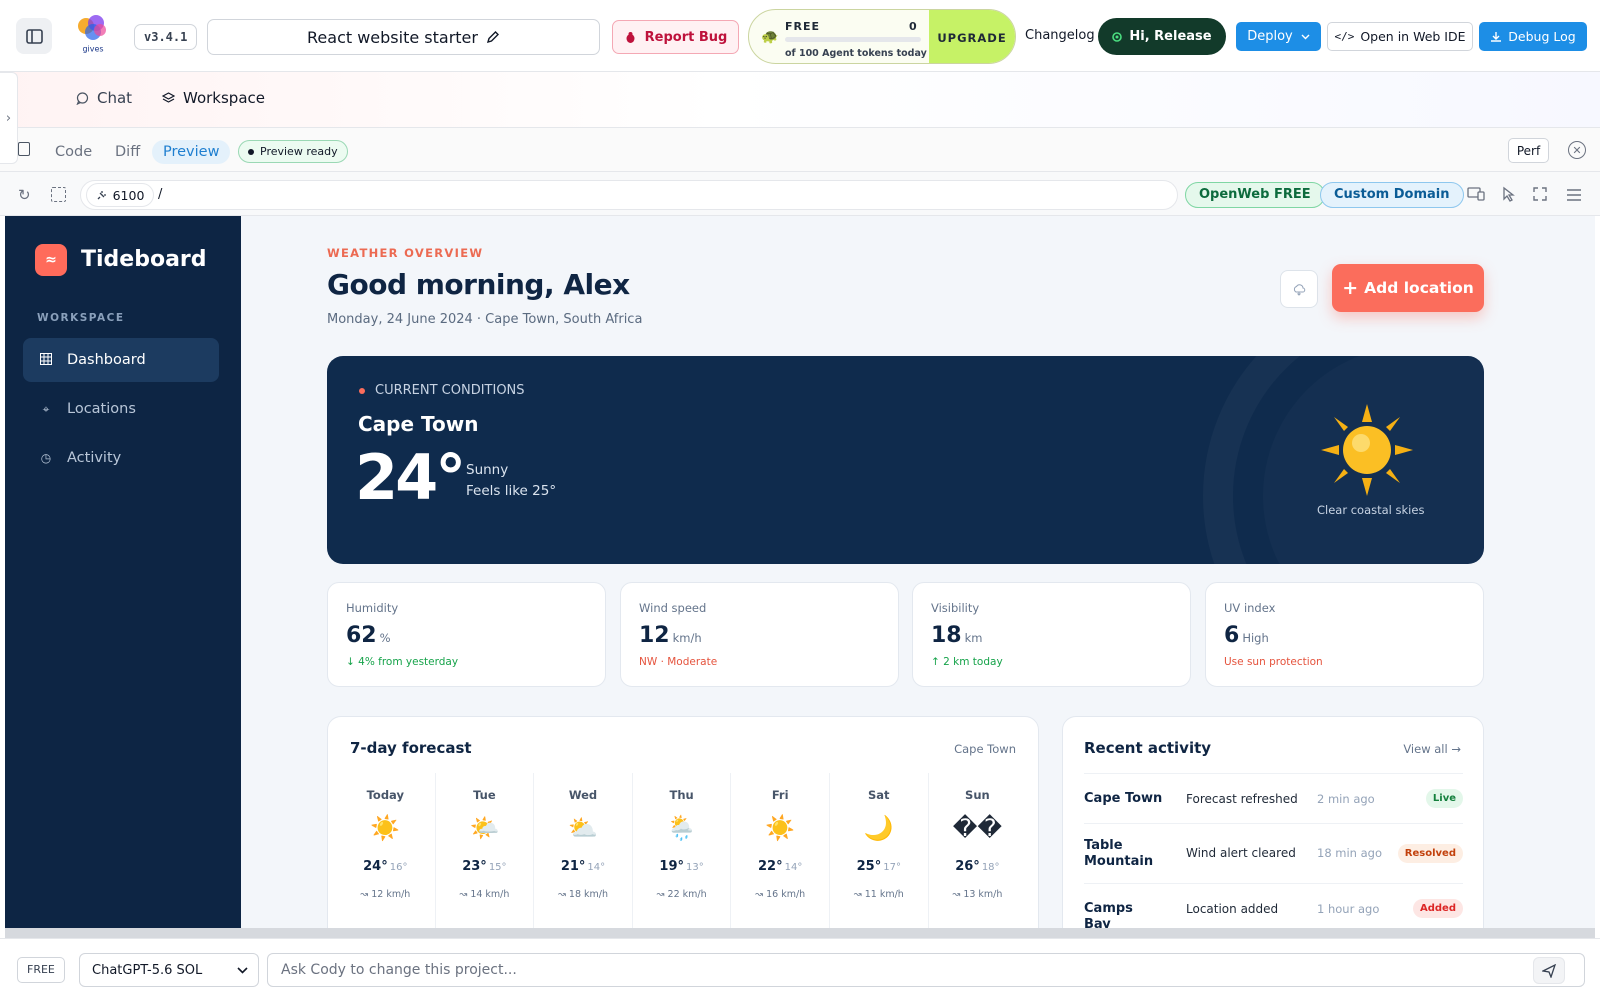  What do you see at coordinates (878, 850) in the screenshot?
I see `forecast-day: Sat 🌙 25° 17° ↝ 11 km/h` at bounding box center [878, 850].